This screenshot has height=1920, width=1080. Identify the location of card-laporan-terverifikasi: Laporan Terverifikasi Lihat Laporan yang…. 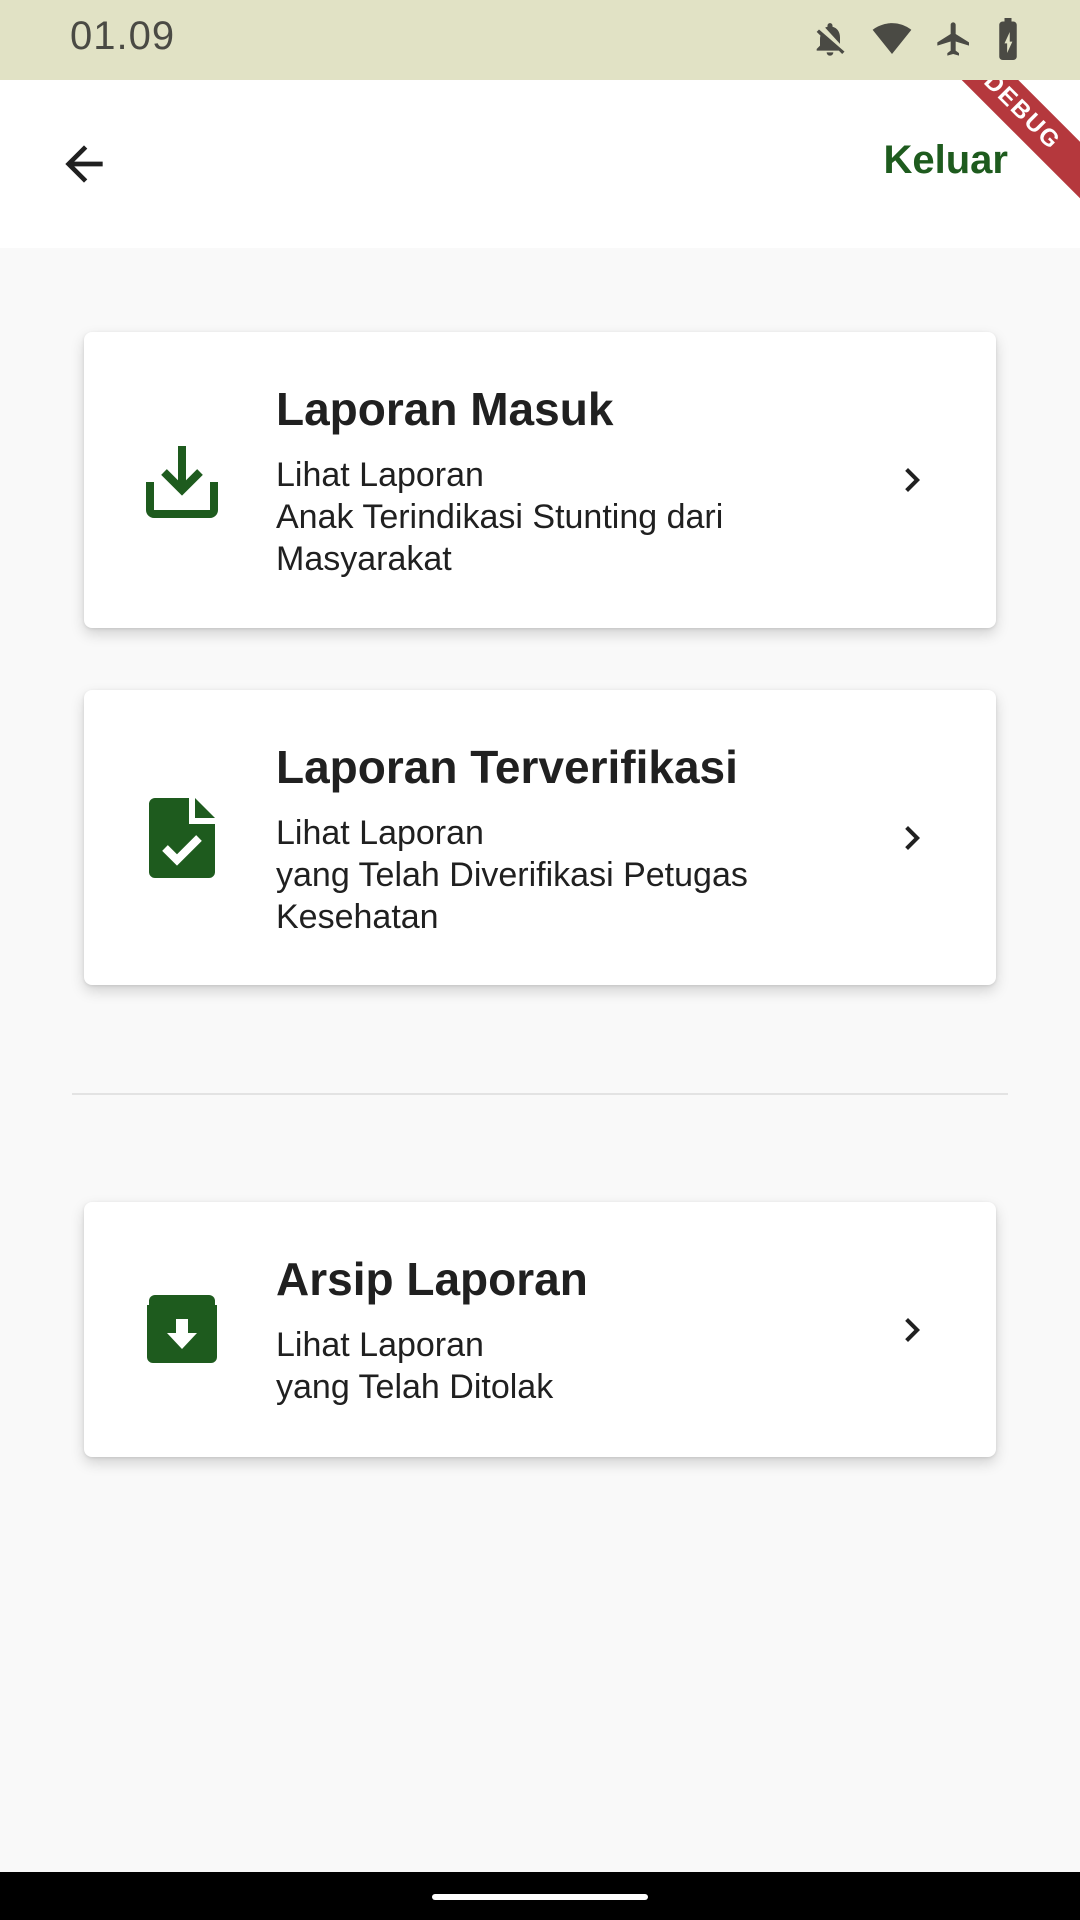
(540, 837).